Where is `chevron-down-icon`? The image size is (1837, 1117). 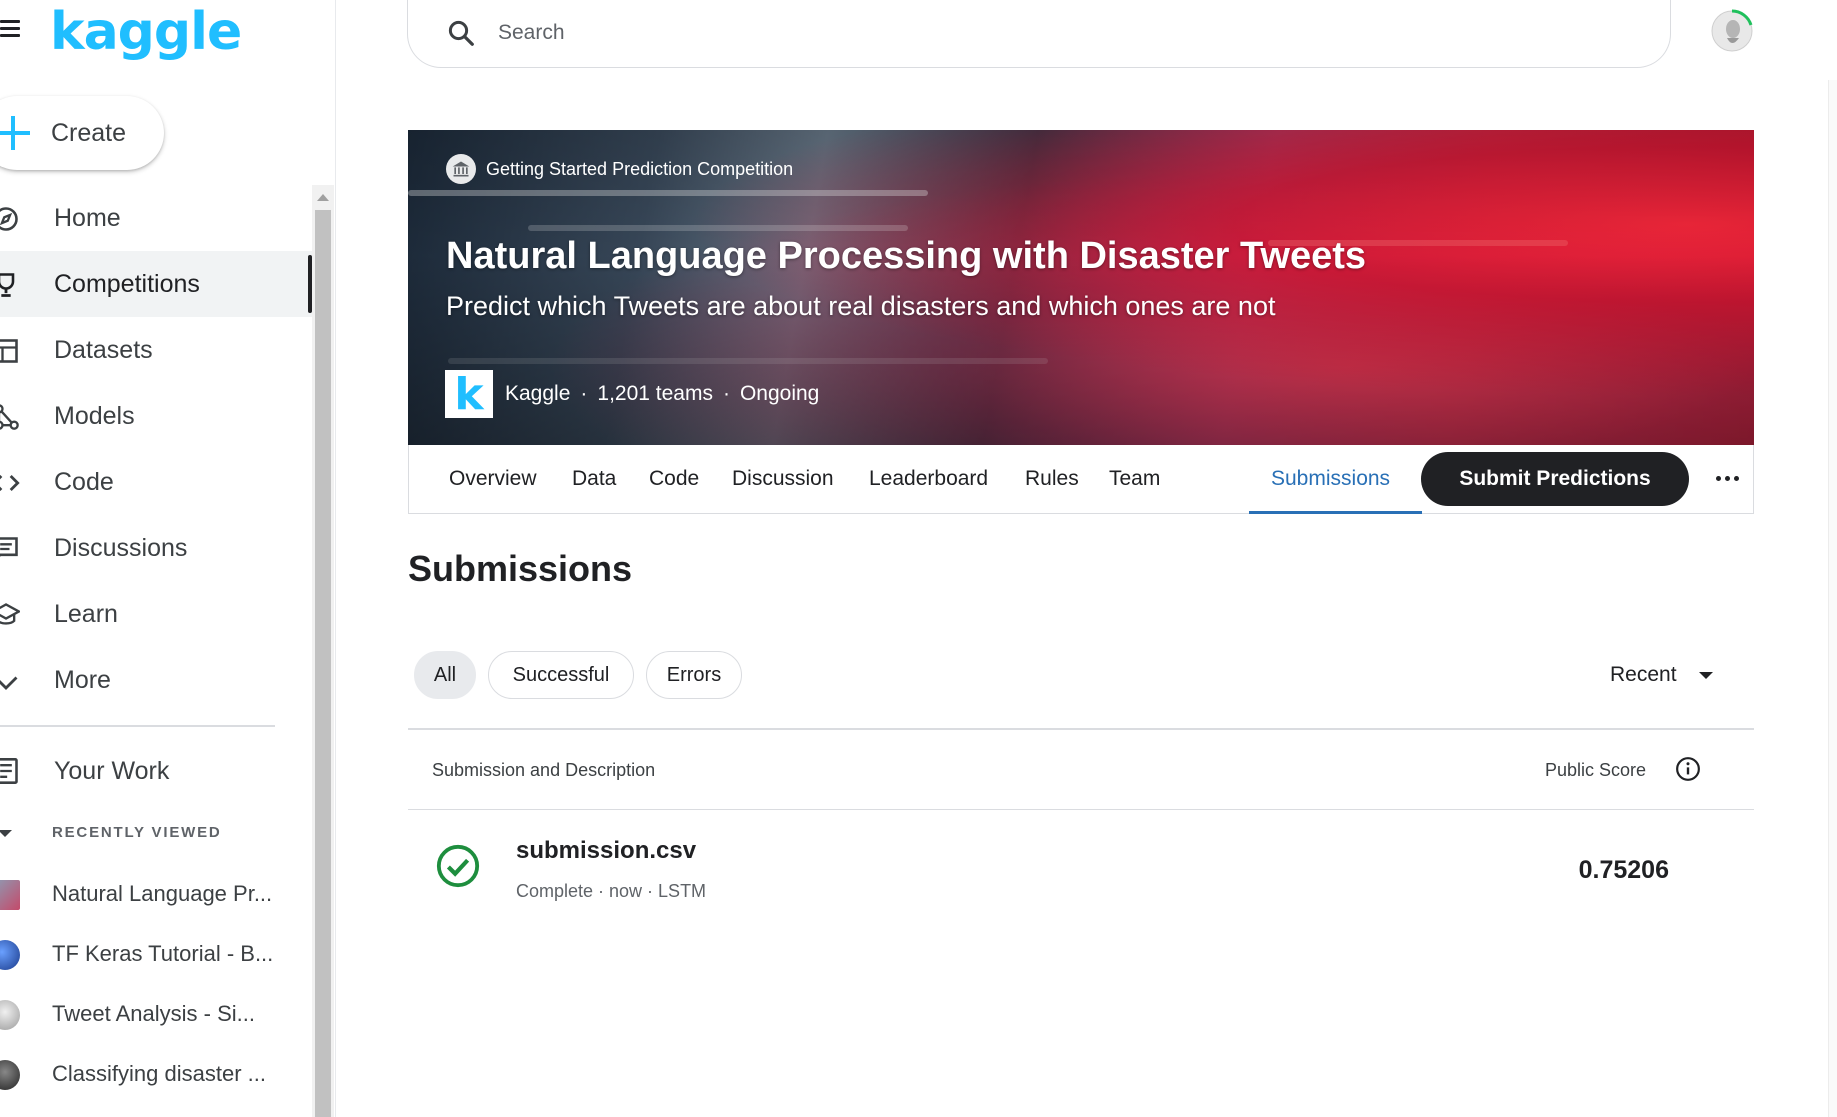
chevron-down-icon is located at coordinates (9, 683).